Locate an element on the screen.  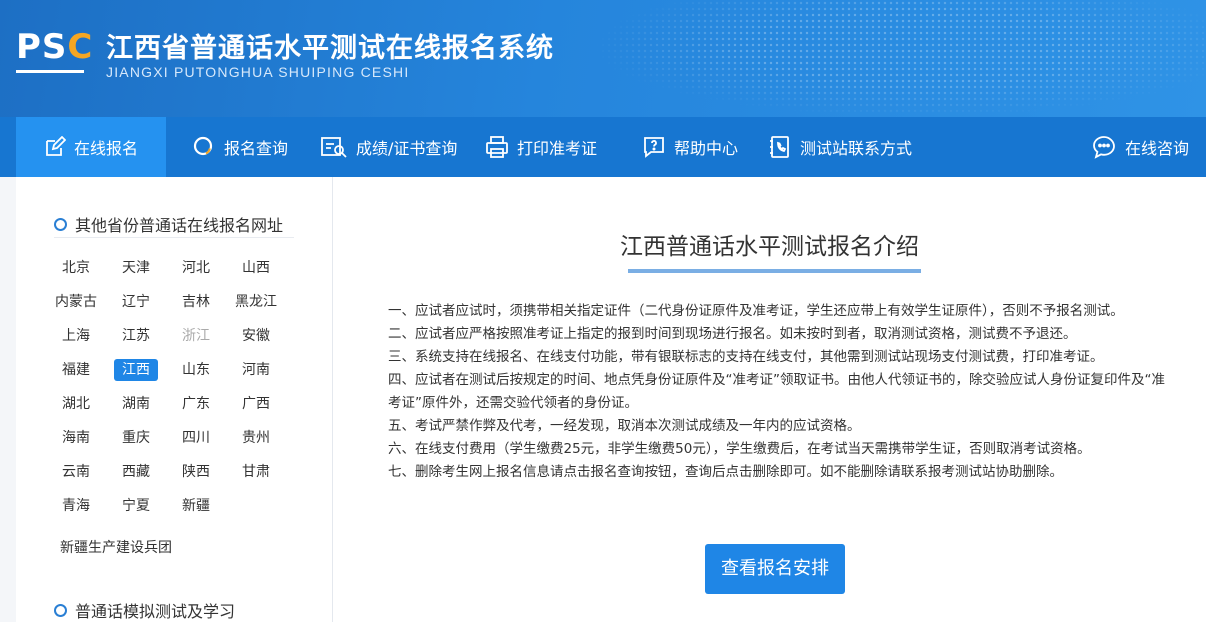
psc-logo: PSC is located at coordinates (54, 52).